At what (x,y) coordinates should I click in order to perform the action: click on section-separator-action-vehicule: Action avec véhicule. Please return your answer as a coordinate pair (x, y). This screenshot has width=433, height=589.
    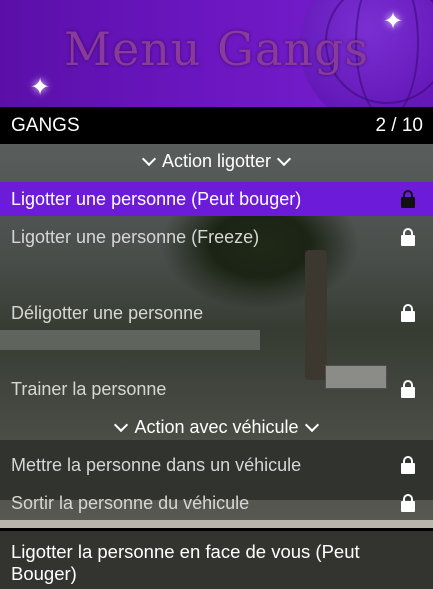
    Looking at the image, I should click on (216, 427).